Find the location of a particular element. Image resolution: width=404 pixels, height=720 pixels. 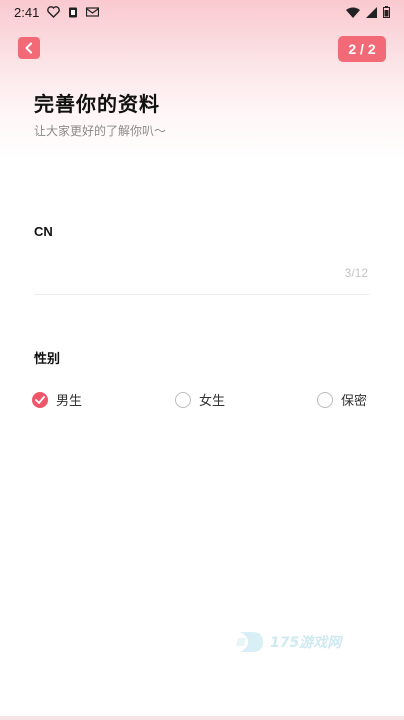

gender-option-female: 女生 is located at coordinates (200, 399).